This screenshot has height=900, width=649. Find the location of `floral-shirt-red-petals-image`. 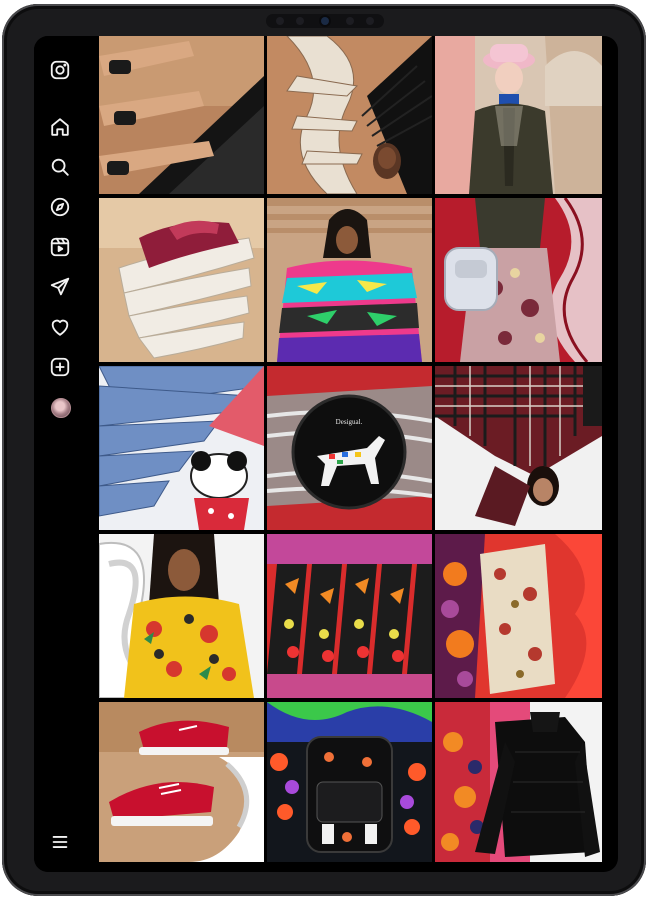

floral-shirt-red-petals-image is located at coordinates (518, 616).